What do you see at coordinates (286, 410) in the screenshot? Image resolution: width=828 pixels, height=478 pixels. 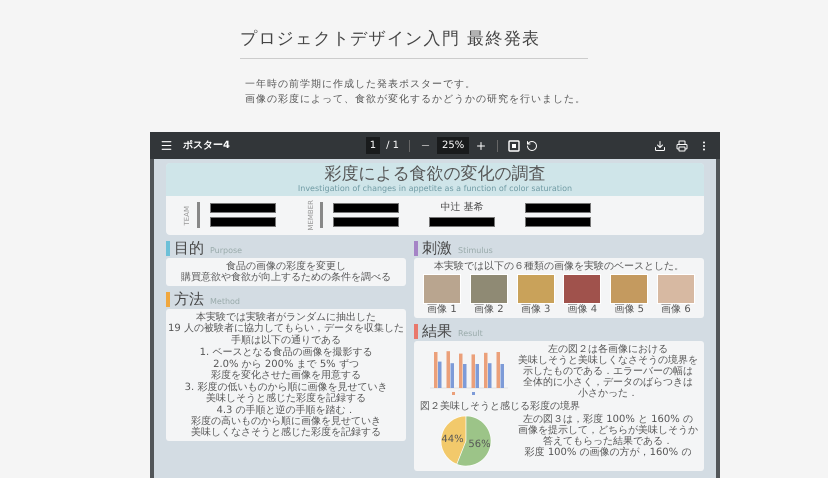 I see `card-text-line: 4.3 の手順と逆の手順を踏む．` at bounding box center [286, 410].